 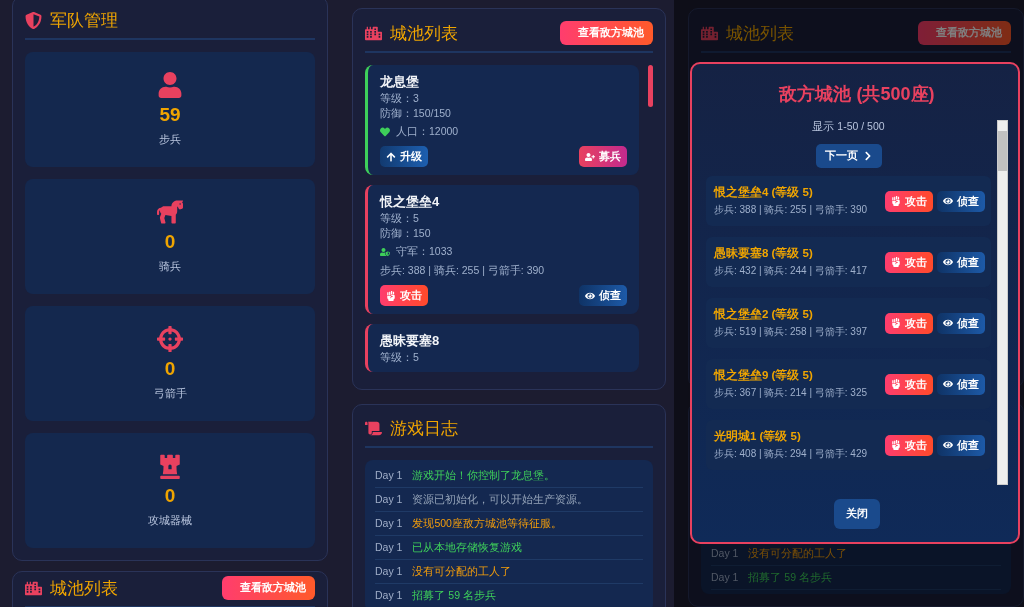 I want to click on log-message: 资源已初始化，可以开始生产资源。, so click(x=500, y=499).